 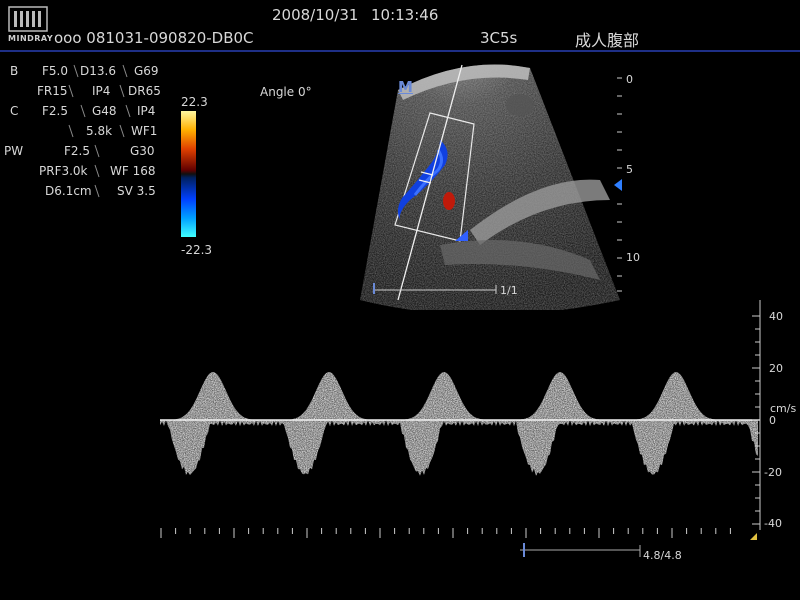 I want to click on depth-label-10: 10, so click(x=633, y=257).